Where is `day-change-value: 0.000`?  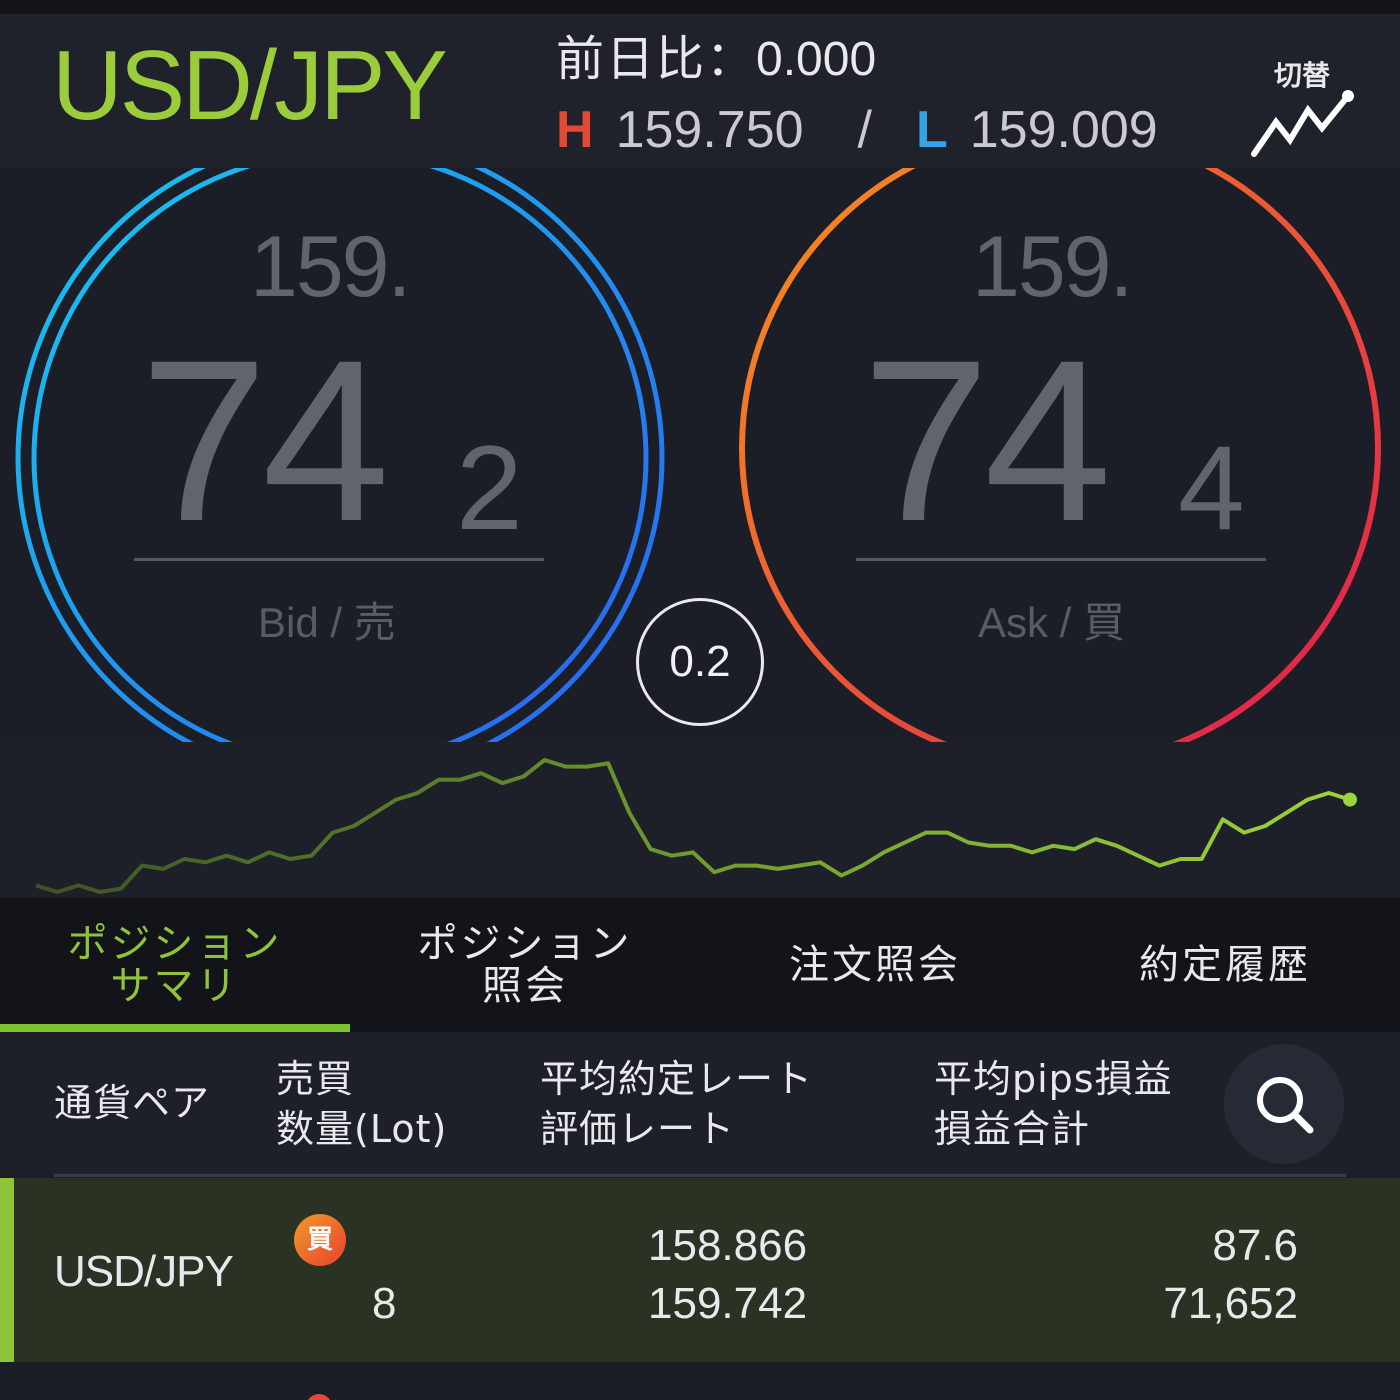
day-change-value: 0.000 is located at coordinates (816, 59).